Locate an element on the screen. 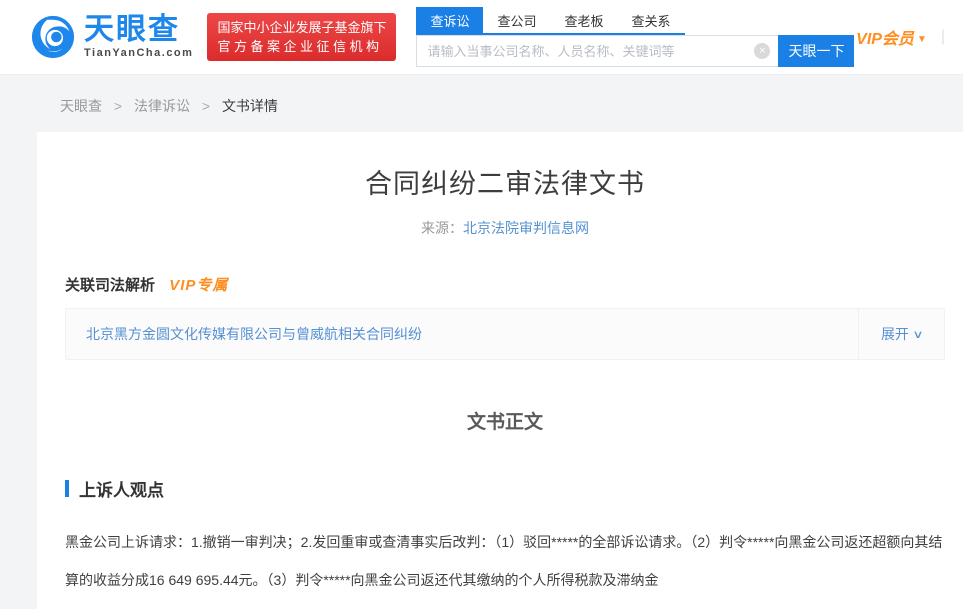  breadcrumb-current: 文书详情 is located at coordinates (249, 106).